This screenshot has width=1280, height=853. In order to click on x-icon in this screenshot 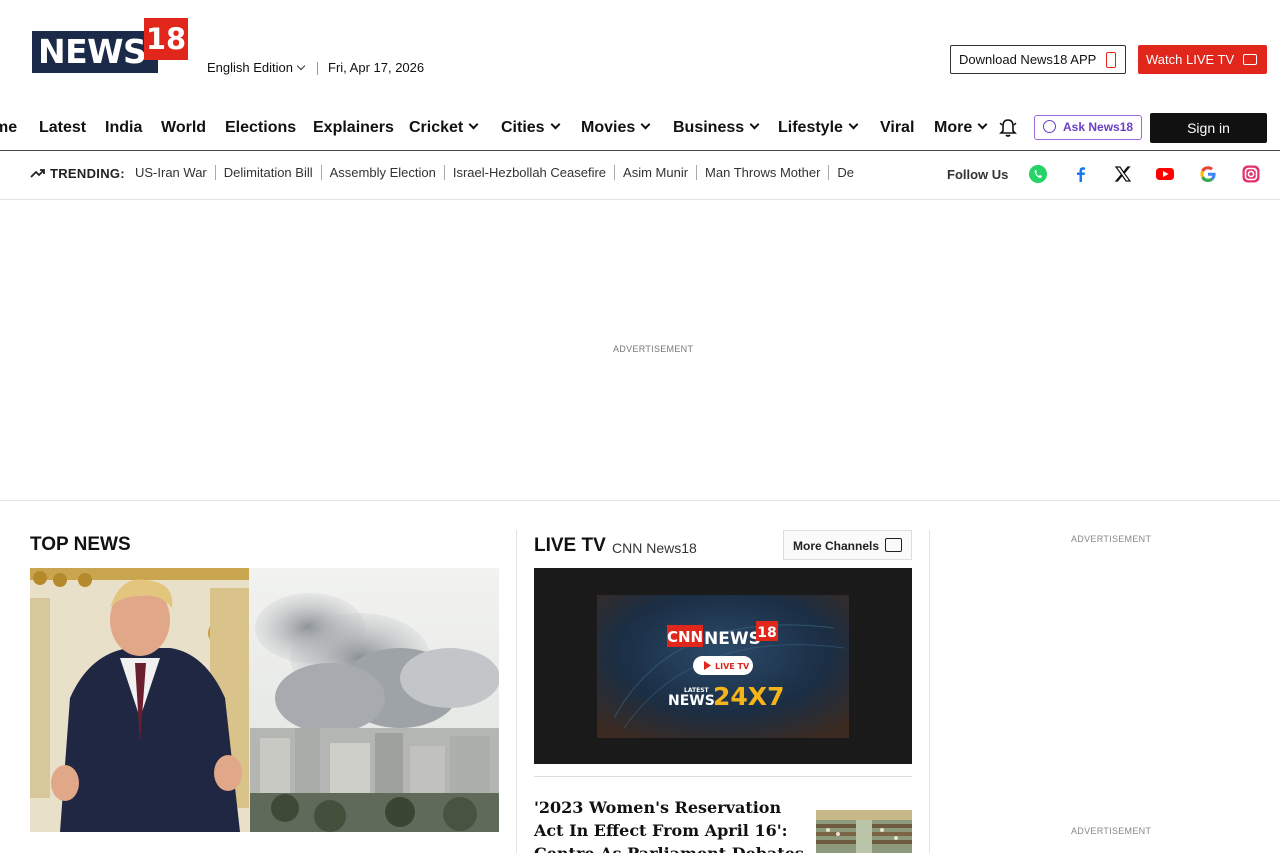, I will do `click(1123, 174)`.